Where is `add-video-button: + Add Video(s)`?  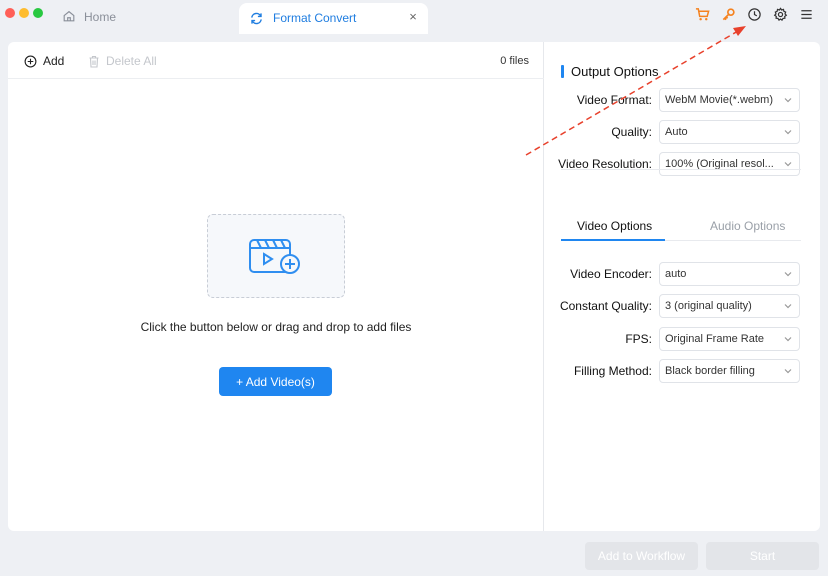 add-video-button: + Add Video(s) is located at coordinates (275, 381).